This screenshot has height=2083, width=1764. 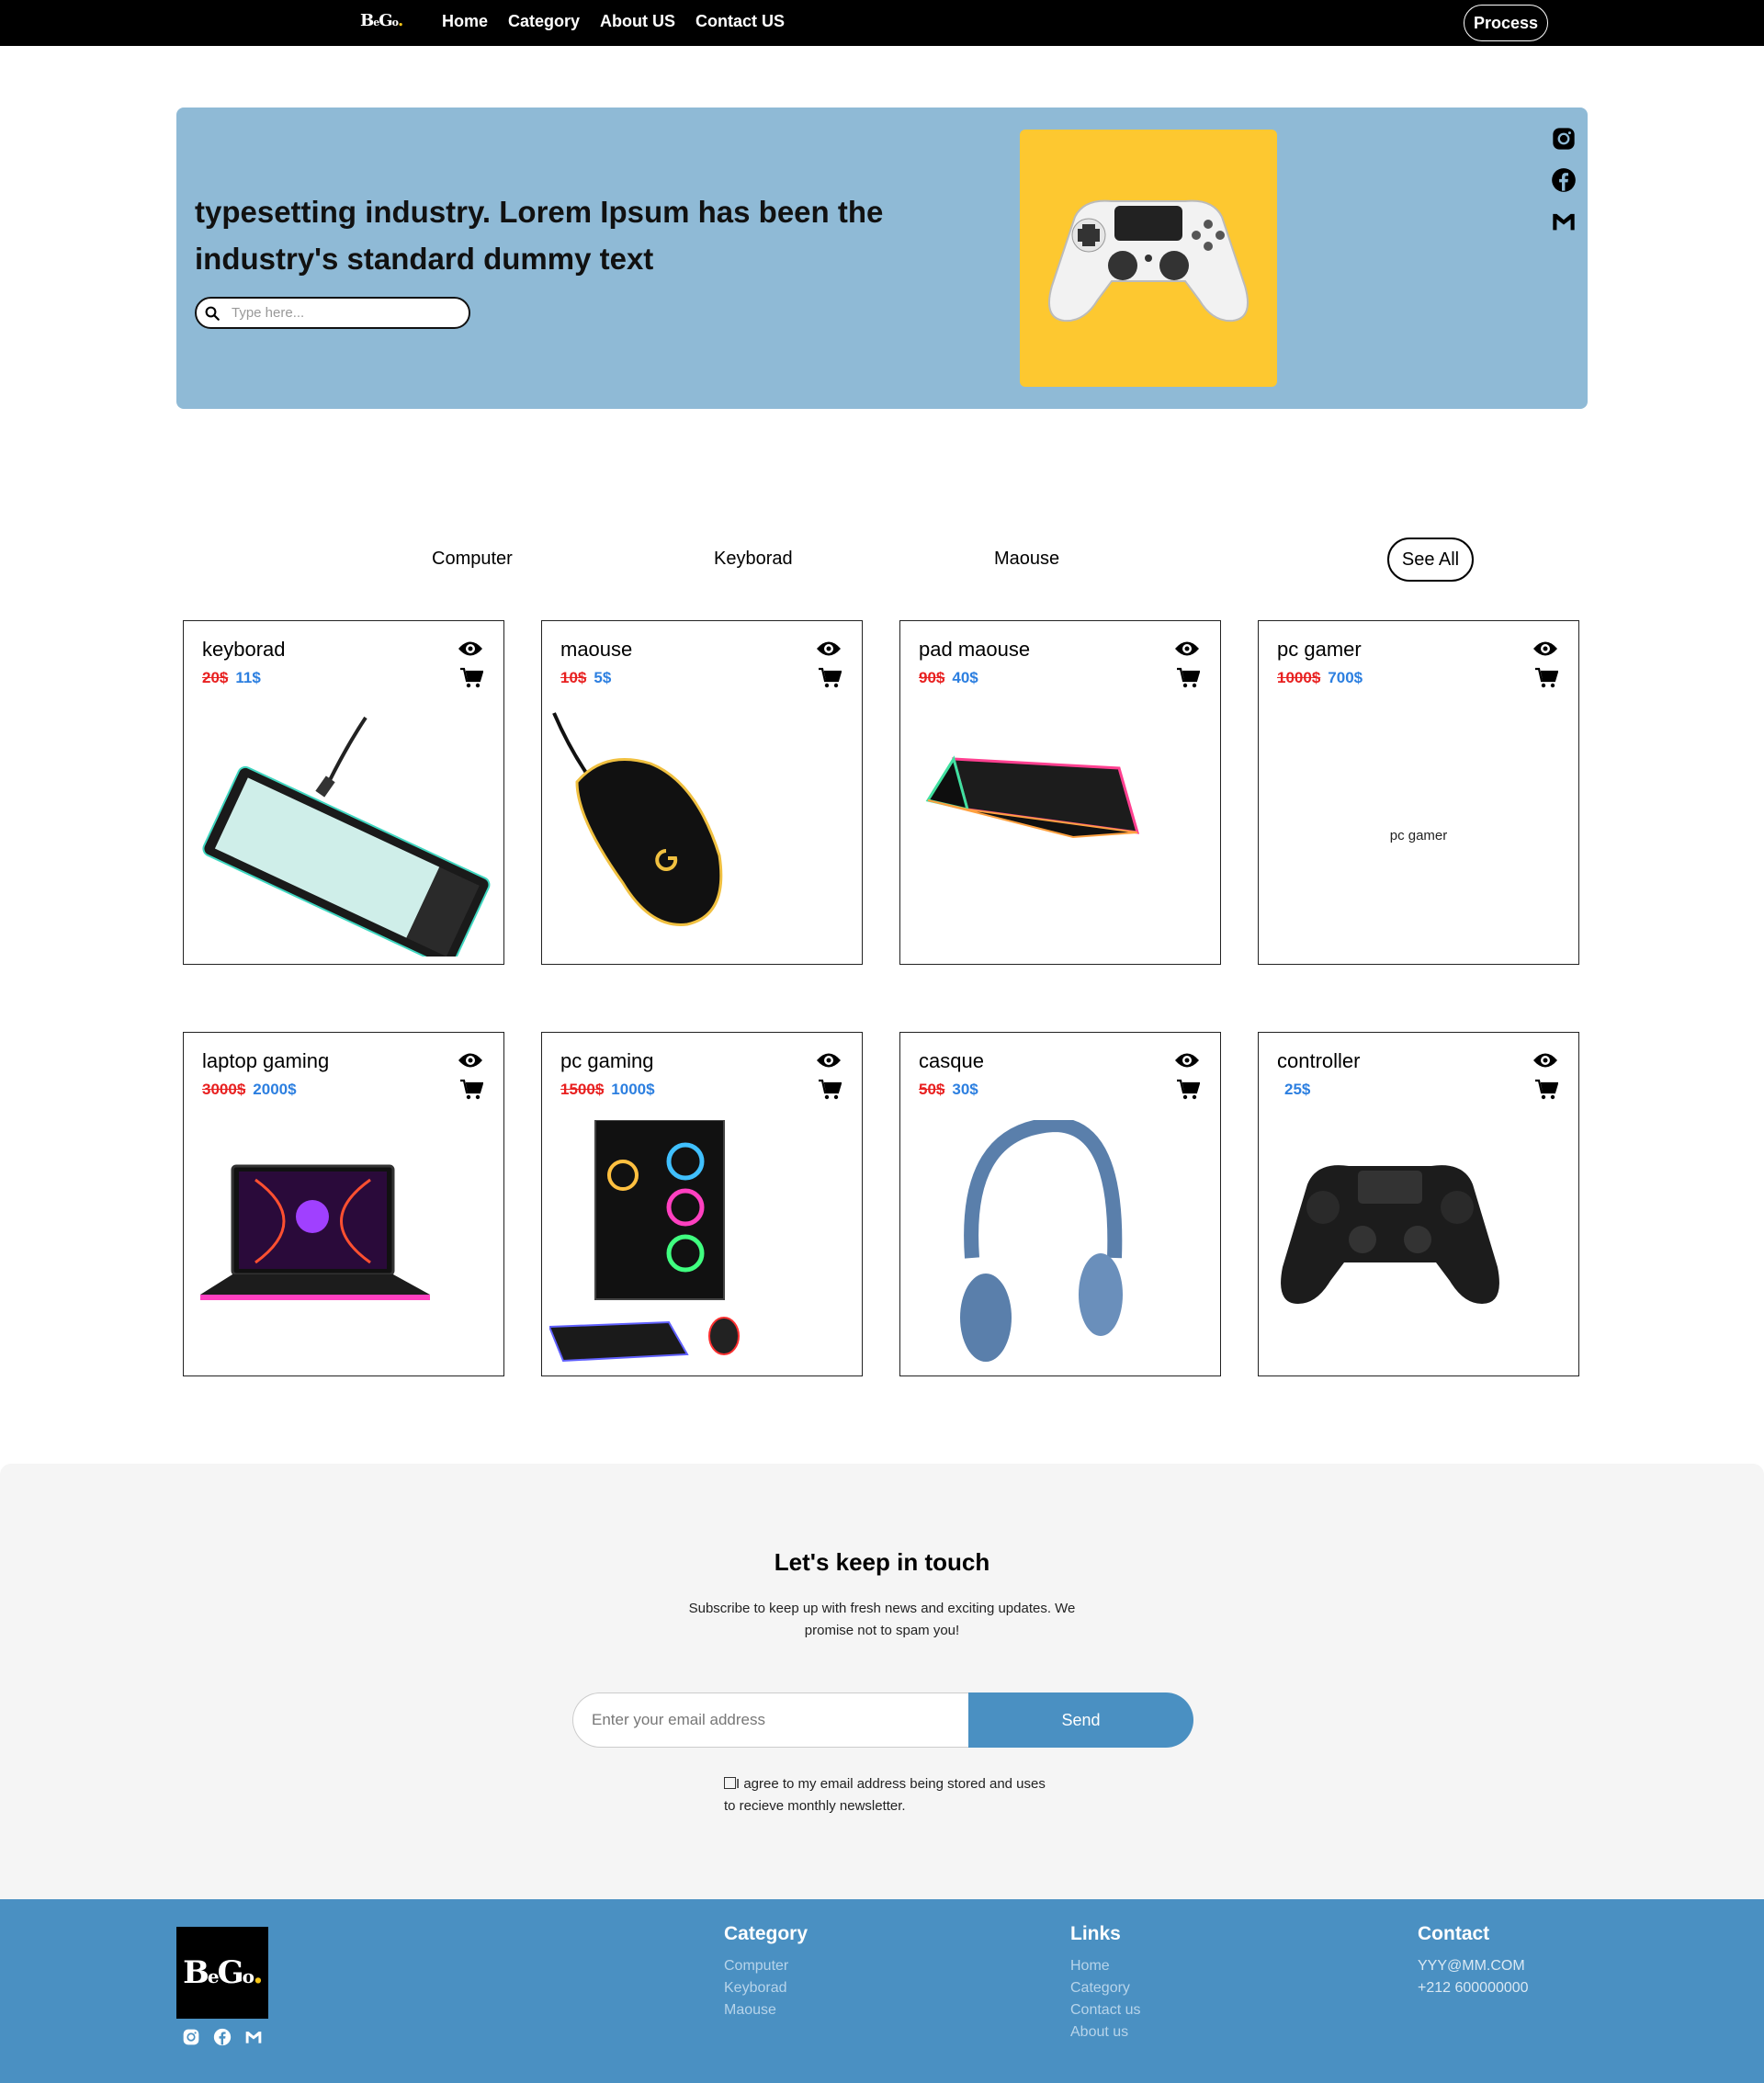 I want to click on email-input, so click(x=770, y=1720).